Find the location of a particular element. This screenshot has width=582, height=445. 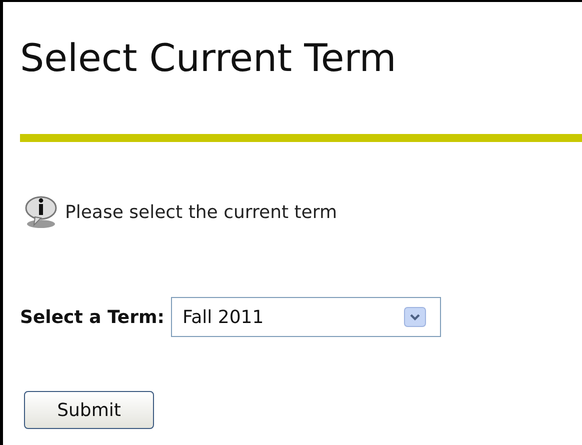

info-icon is located at coordinates (41, 212).